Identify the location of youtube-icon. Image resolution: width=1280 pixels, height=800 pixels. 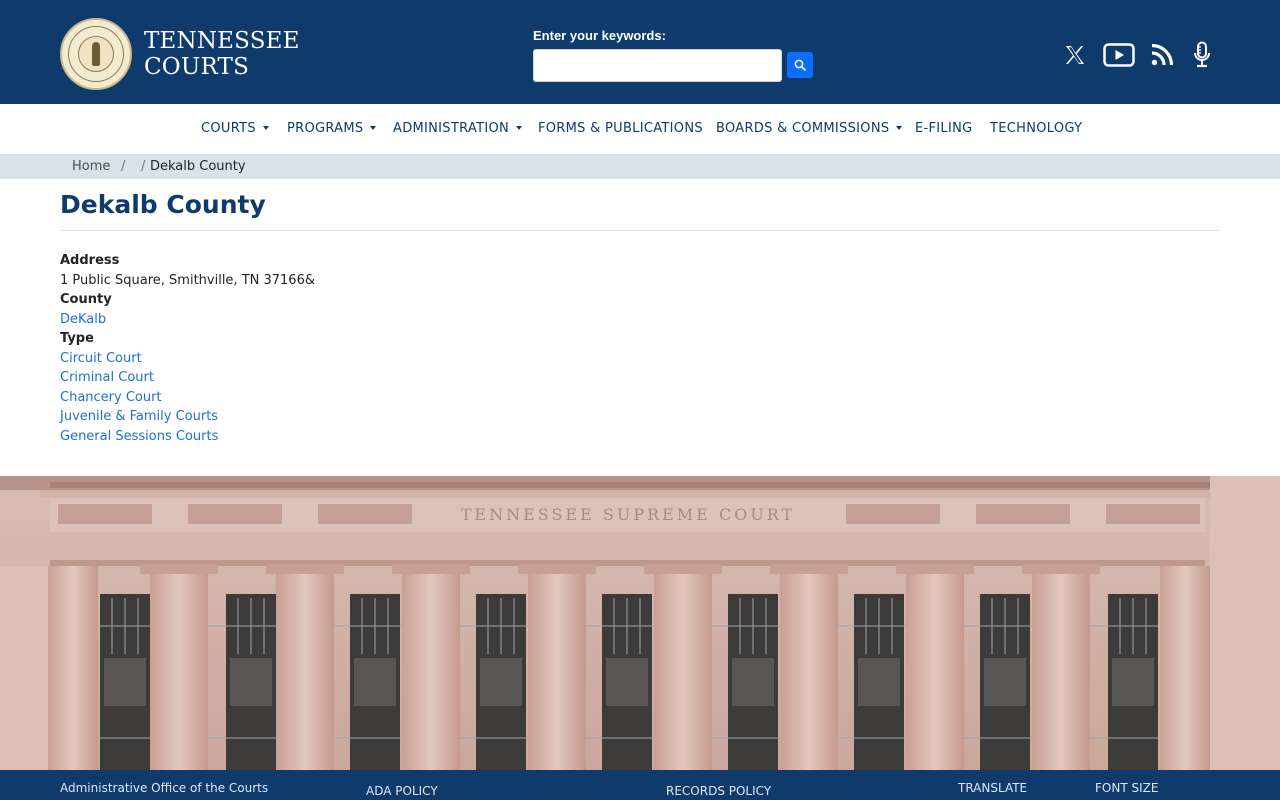
(1119, 55).